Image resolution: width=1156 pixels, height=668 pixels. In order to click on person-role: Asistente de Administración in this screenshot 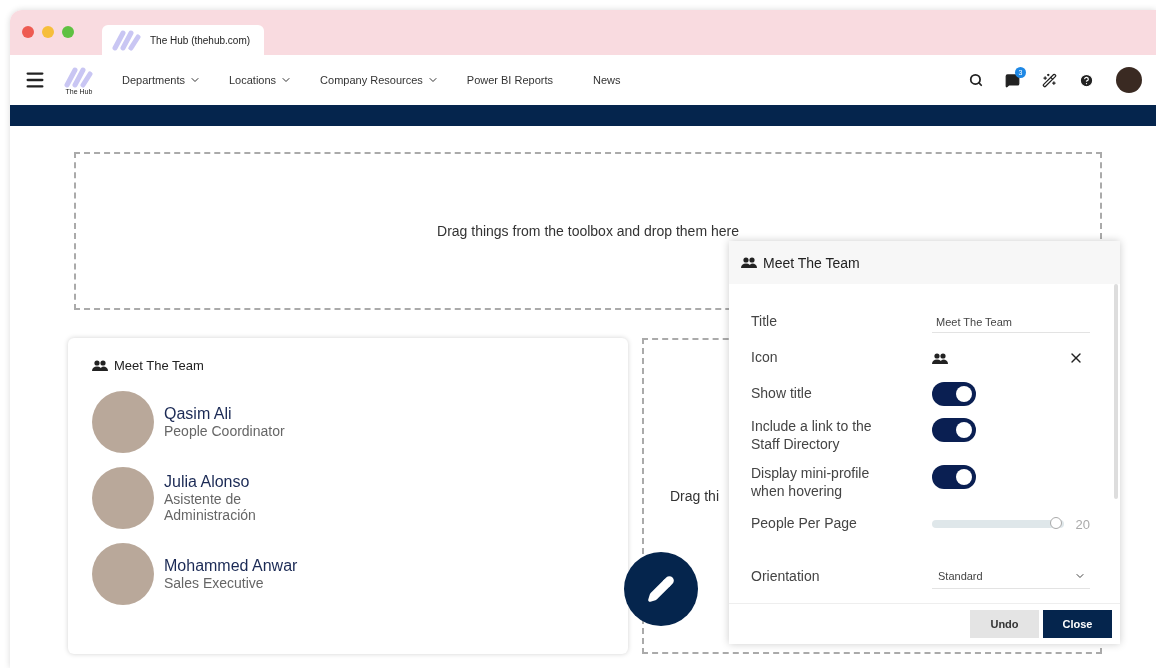, I will do `click(210, 507)`.